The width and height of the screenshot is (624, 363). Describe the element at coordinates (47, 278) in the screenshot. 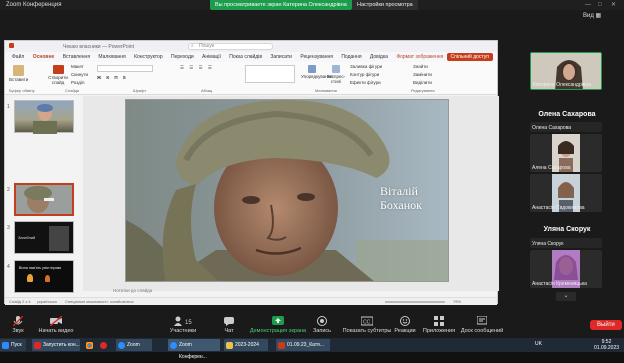

I see `candle-icon` at that location.